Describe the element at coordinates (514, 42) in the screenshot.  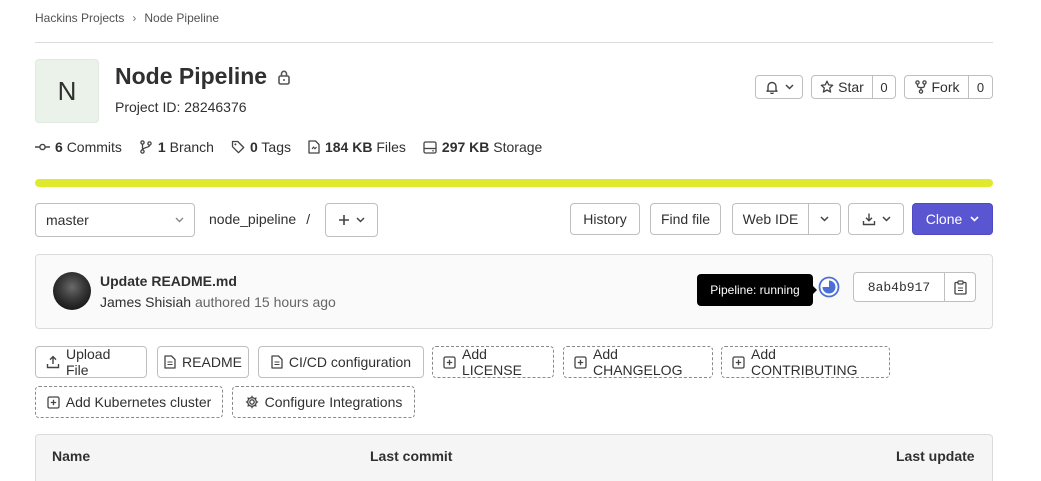
I see `divider` at that location.